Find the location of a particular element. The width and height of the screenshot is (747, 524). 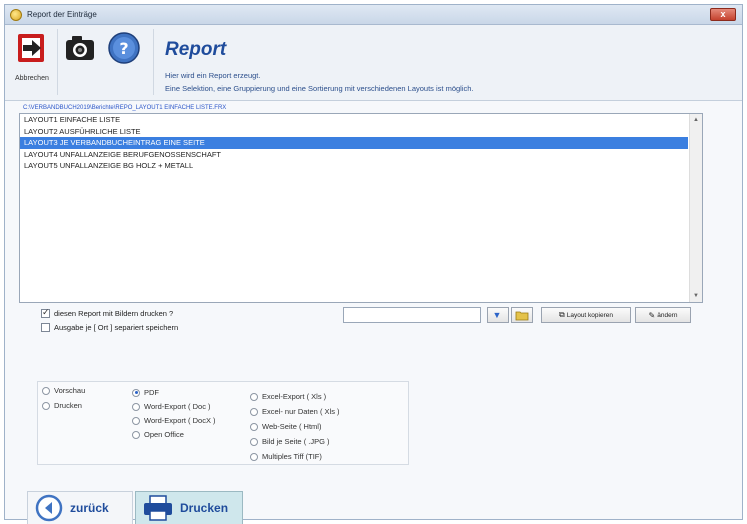

close-button: x is located at coordinates (723, 14).